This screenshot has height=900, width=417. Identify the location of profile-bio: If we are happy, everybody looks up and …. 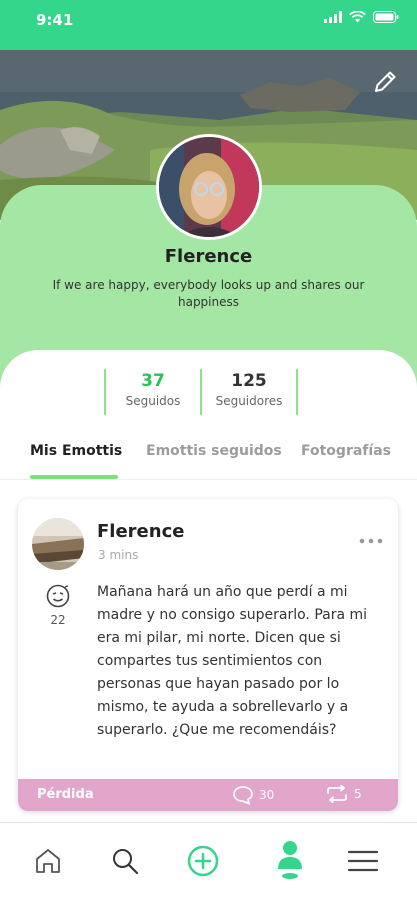
(208, 293).